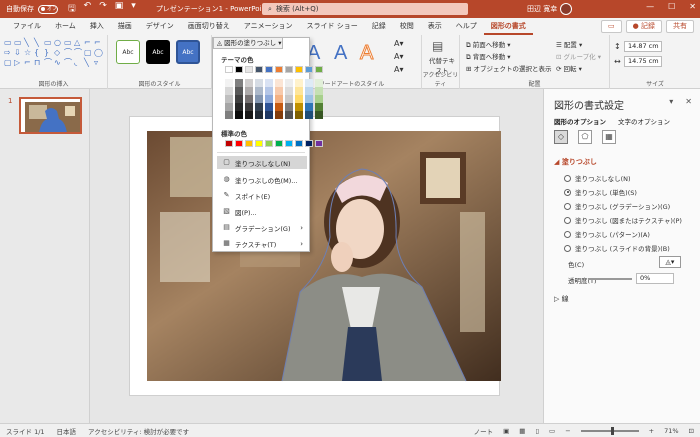 The image size is (700, 437). What do you see at coordinates (98, 52) in the screenshot?
I see `shape-icon: ◯` at bounding box center [98, 52].